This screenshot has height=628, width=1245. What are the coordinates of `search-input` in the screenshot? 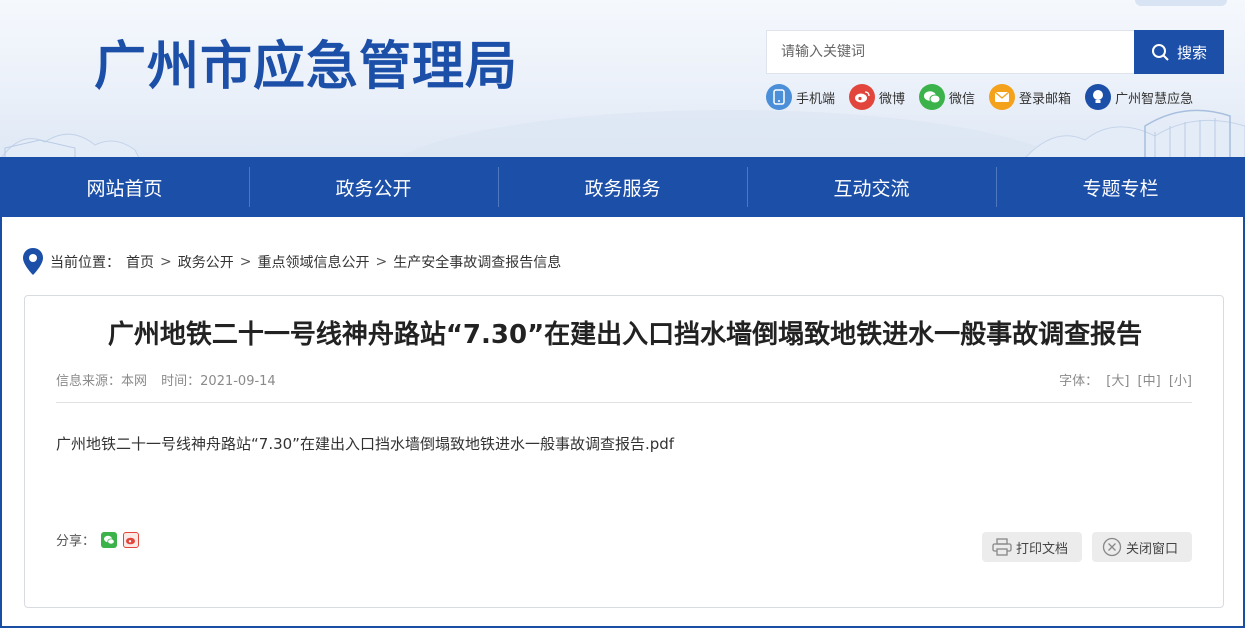 It's located at (951, 52).